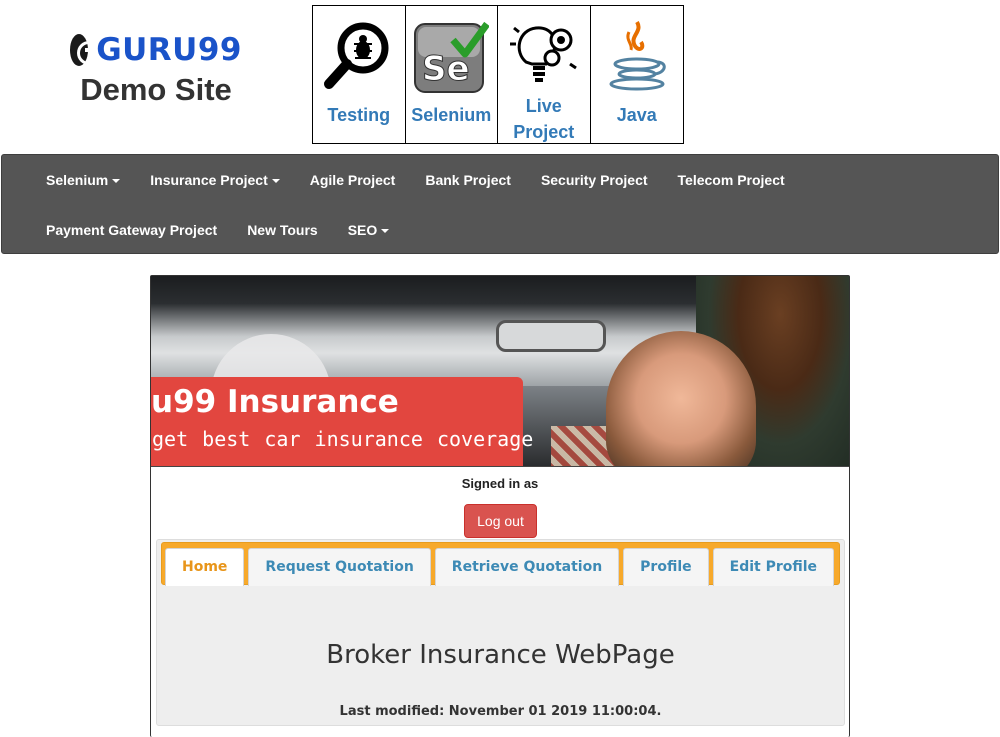 The width and height of the screenshot is (1000, 737). I want to click on nav-item-label: Bank Project, so click(468, 180).